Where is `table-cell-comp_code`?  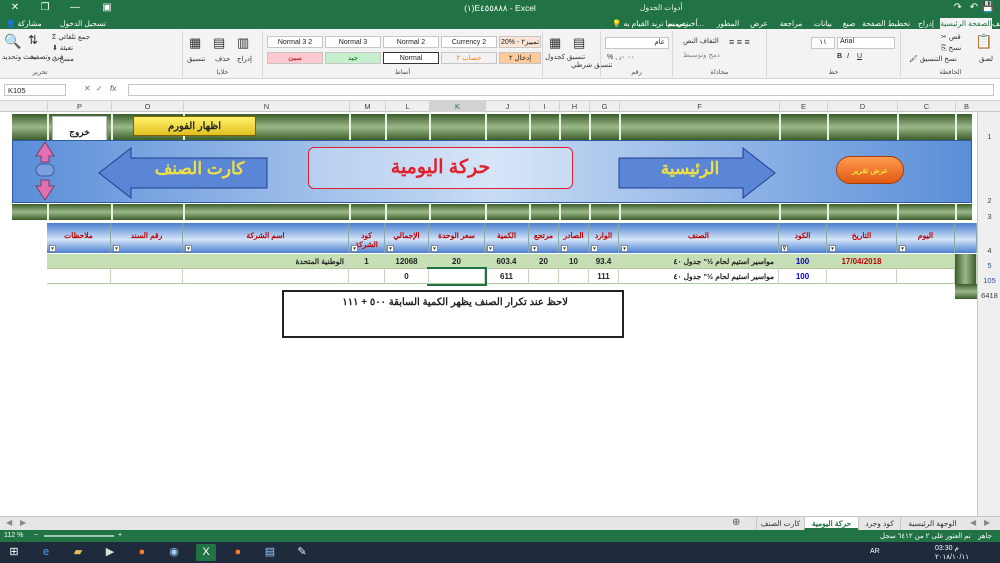
table-cell-comp_code is located at coordinates (367, 276).